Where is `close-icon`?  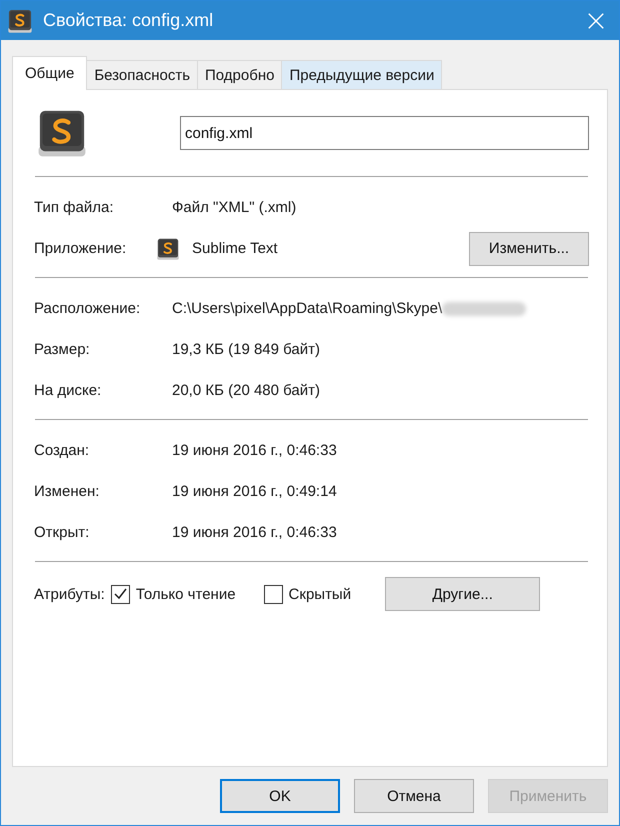
close-icon is located at coordinates (596, 21).